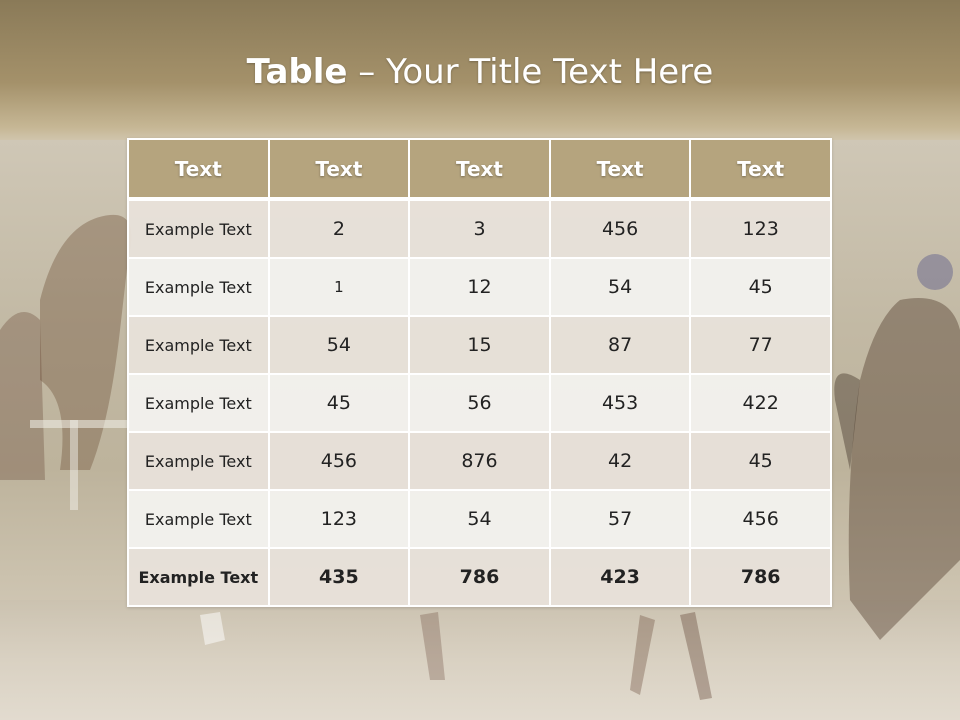 This screenshot has width=960, height=720. What do you see at coordinates (339, 577) in the screenshot?
I see `table-cell: 435` at bounding box center [339, 577].